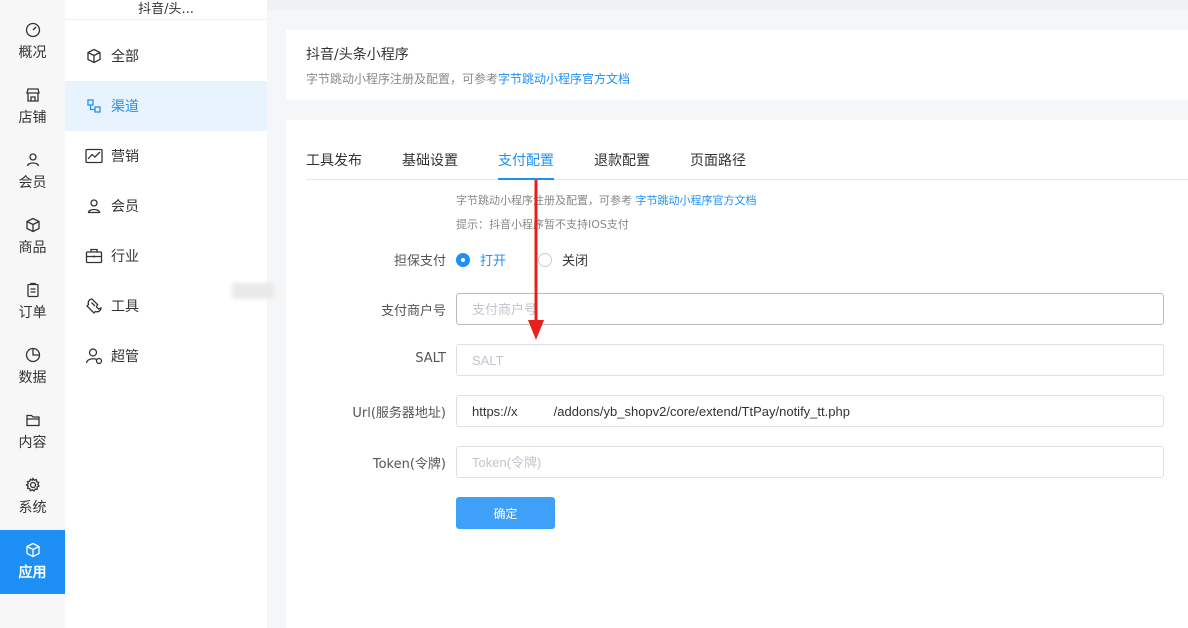  What do you see at coordinates (94, 156) in the screenshot?
I see `trend-icon` at bounding box center [94, 156].